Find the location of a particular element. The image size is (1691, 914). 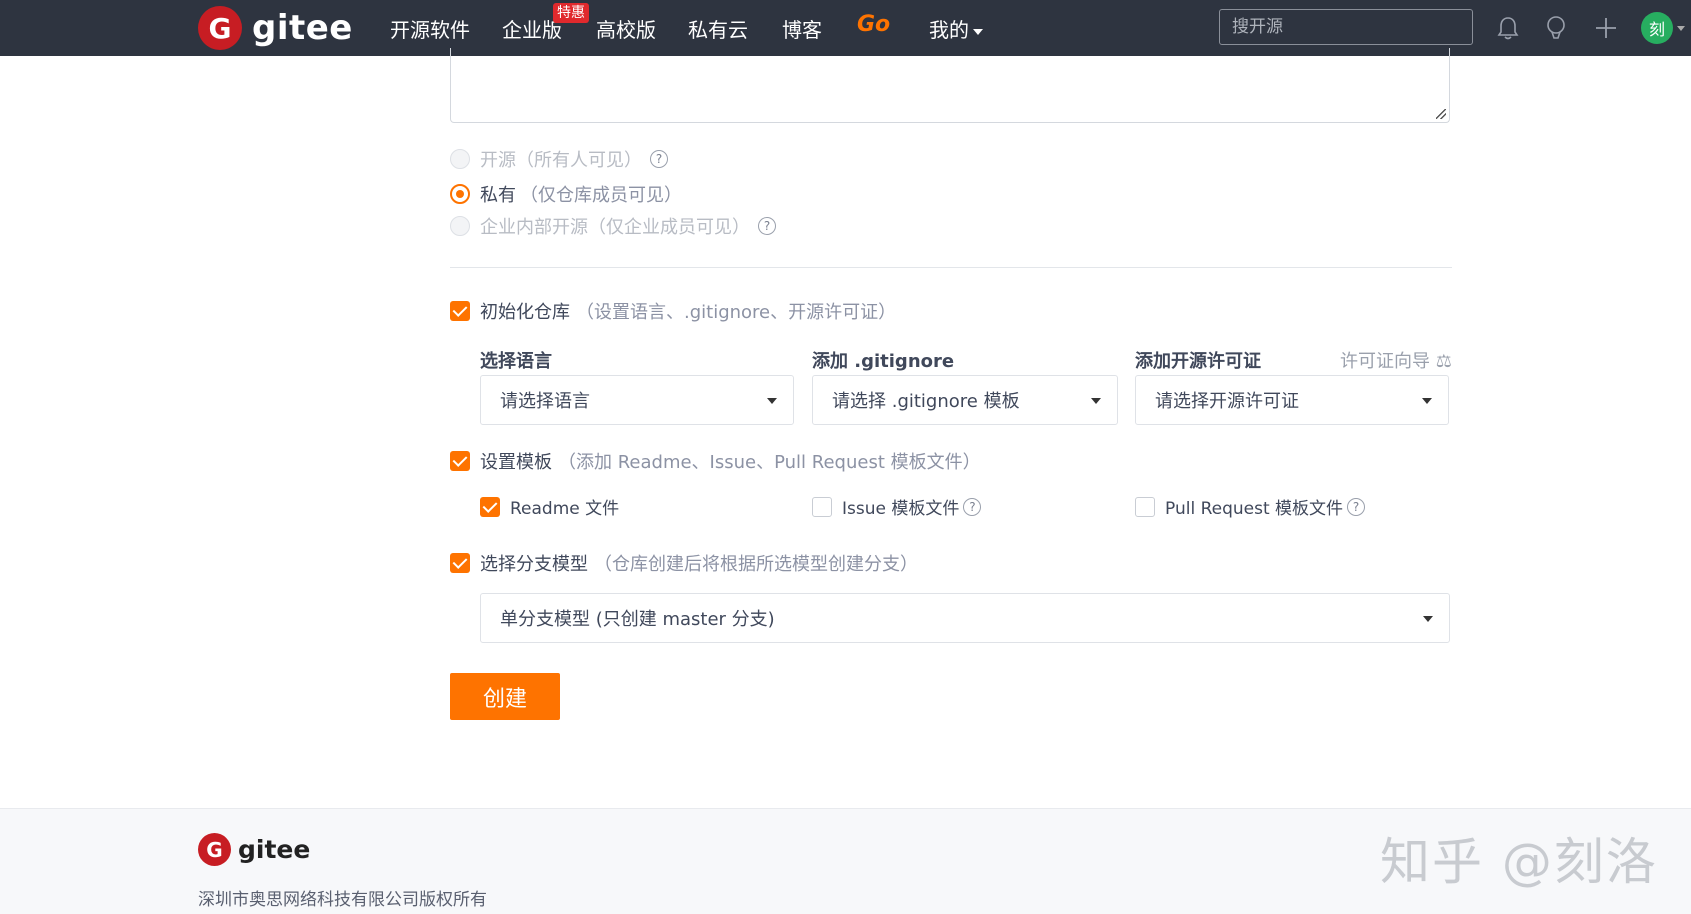

divider is located at coordinates (951, 267).